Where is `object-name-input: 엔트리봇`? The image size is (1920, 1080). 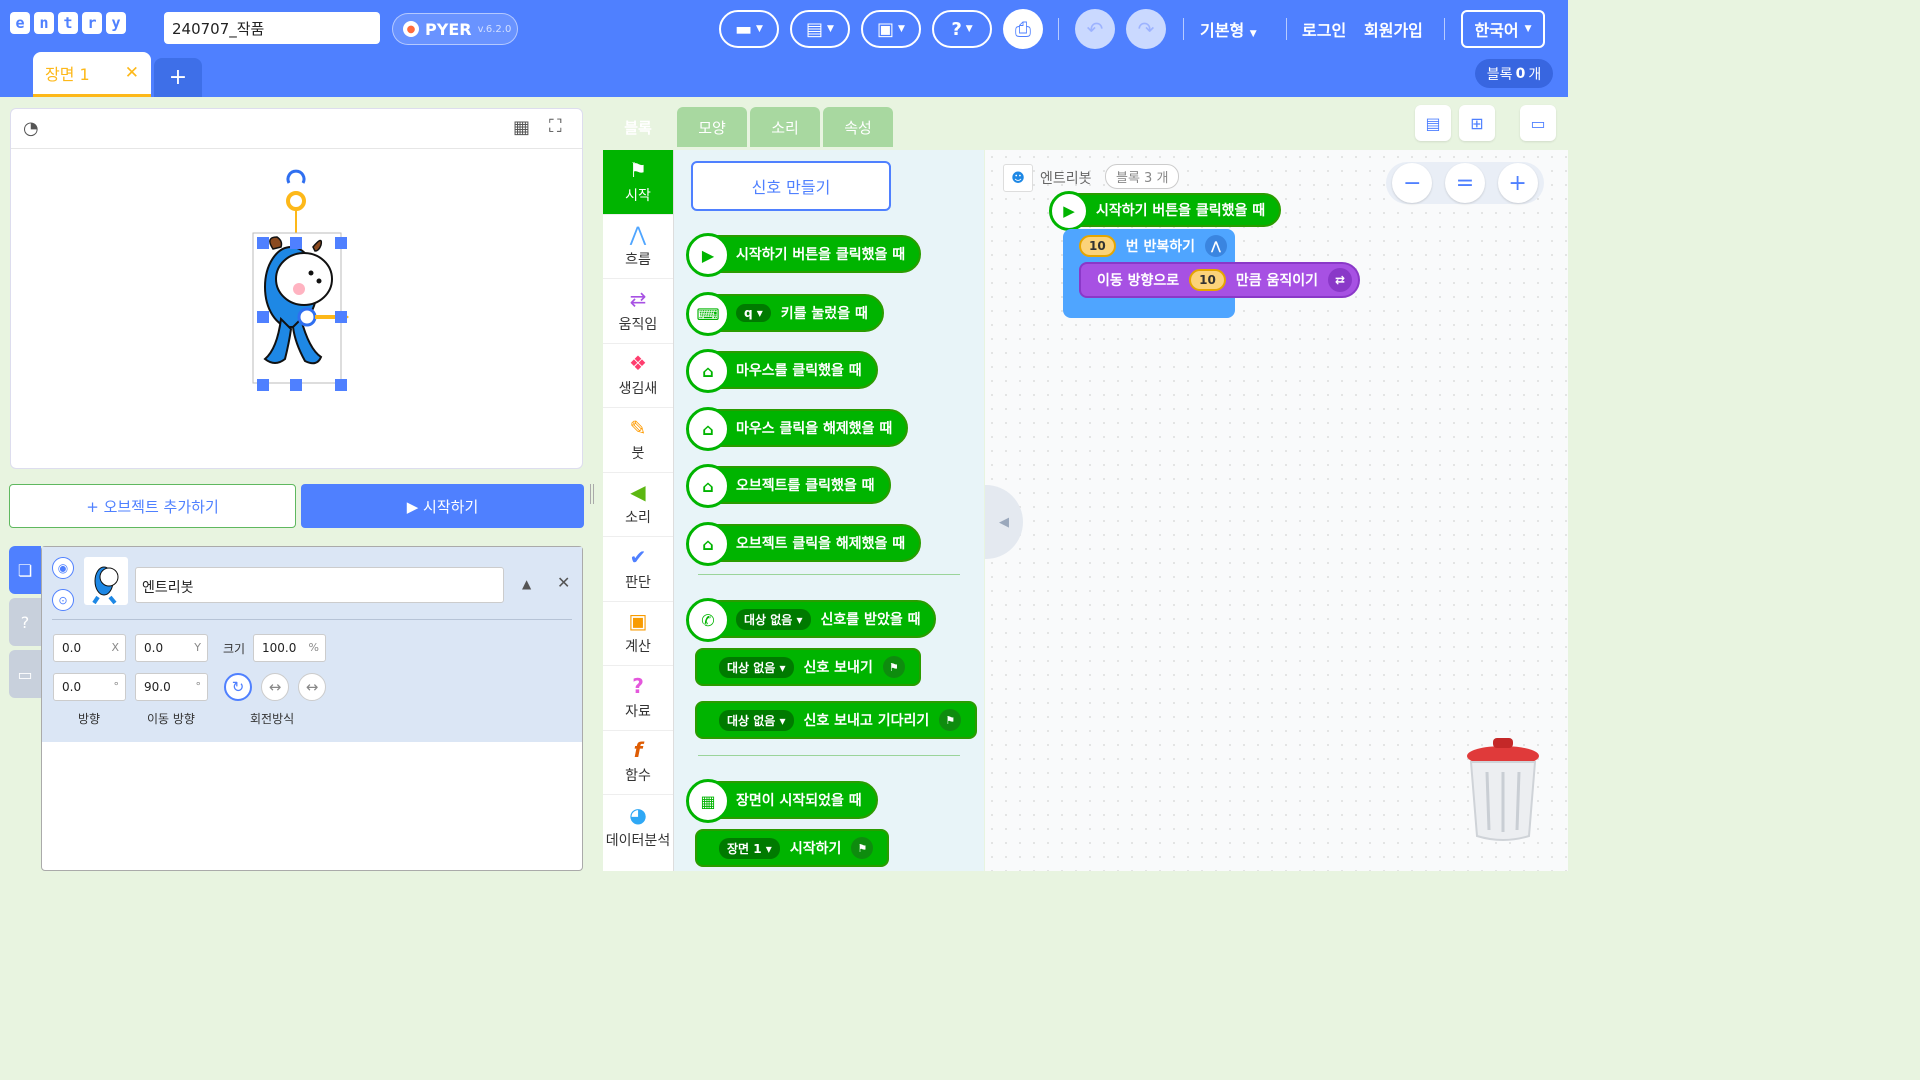 object-name-input: 엔트리봇 is located at coordinates (319, 585).